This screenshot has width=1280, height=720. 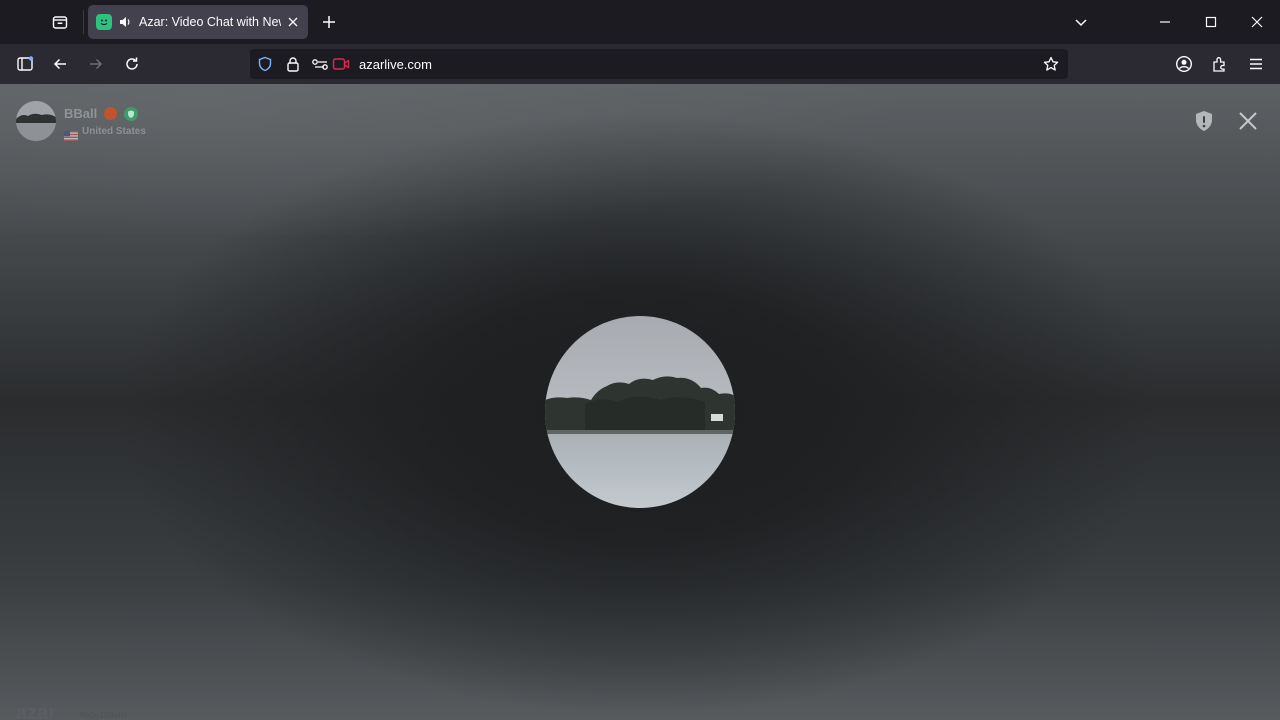 What do you see at coordinates (329, 22) in the screenshot?
I see `new-tab-icon` at bounding box center [329, 22].